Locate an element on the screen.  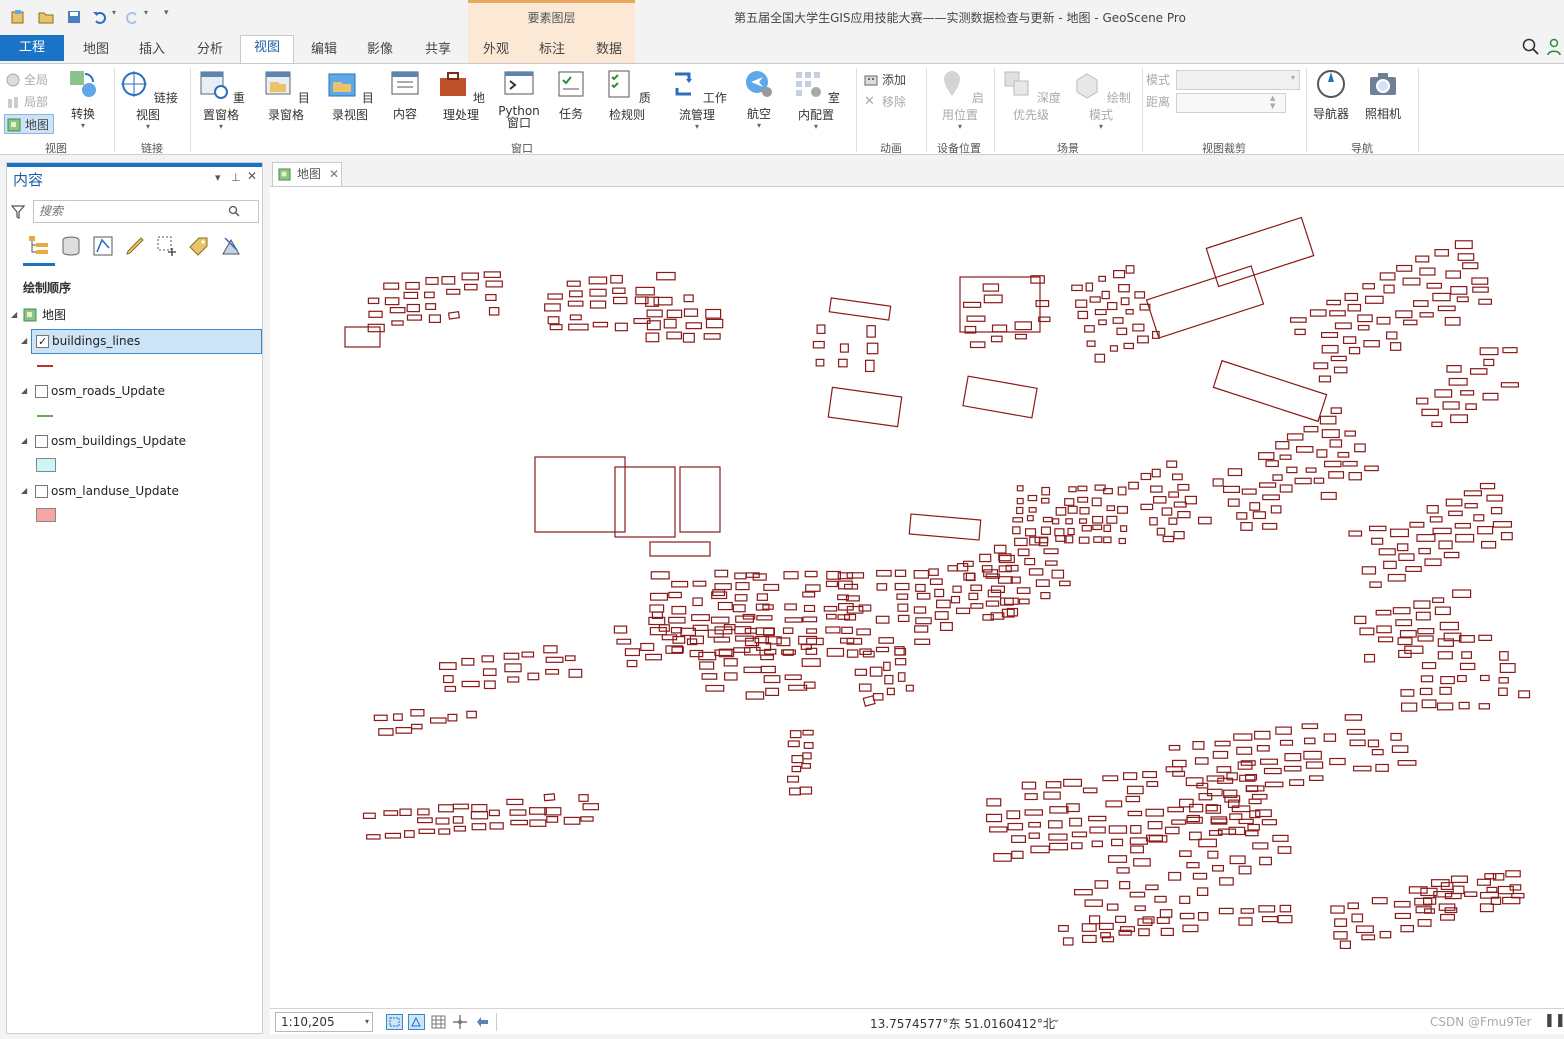
pane-options-icon: ▾ is located at coordinates (218, 177).